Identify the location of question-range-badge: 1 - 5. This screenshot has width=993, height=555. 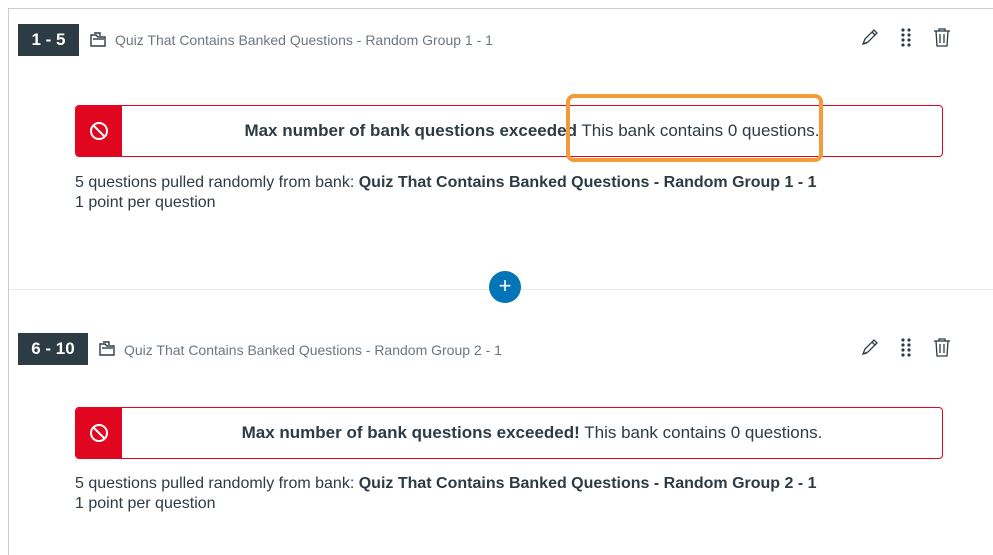
(48, 40).